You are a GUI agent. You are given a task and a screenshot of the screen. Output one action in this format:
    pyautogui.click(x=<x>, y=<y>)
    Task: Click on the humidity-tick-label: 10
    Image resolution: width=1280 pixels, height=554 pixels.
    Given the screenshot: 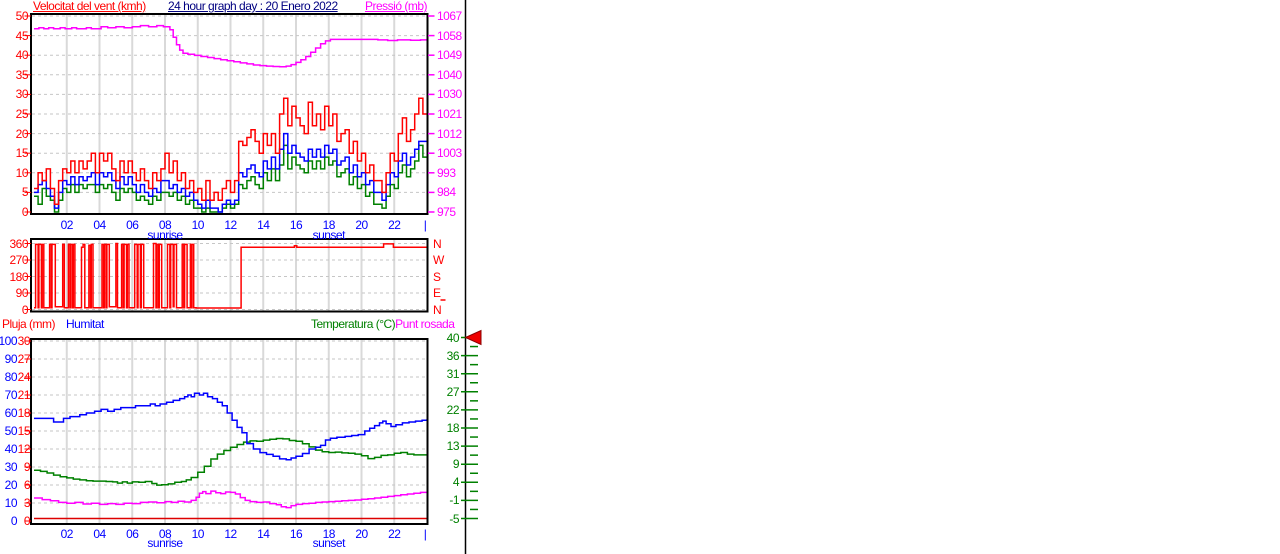 What is the action you would take?
    pyautogui.click(x=11, y=503)
    